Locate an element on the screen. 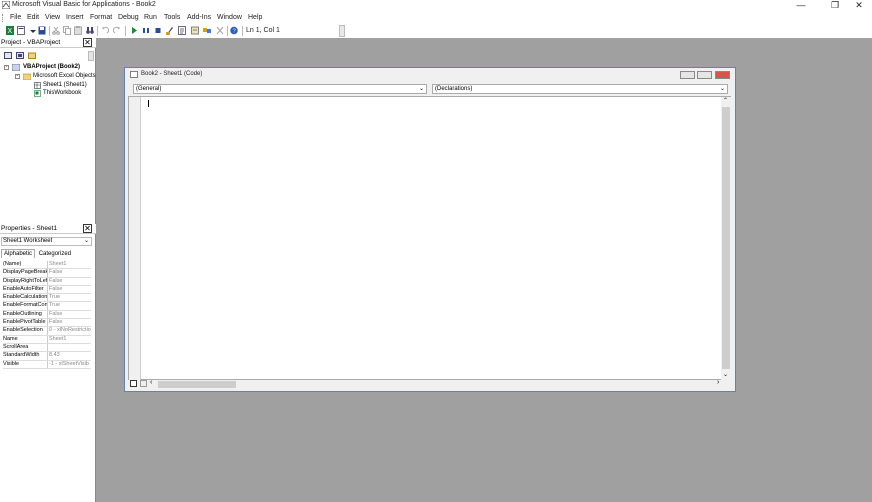 The width and height of the screenshot is (872, 502). object-dropdown: (General) ⌄ is located at coordinates (280, 89).